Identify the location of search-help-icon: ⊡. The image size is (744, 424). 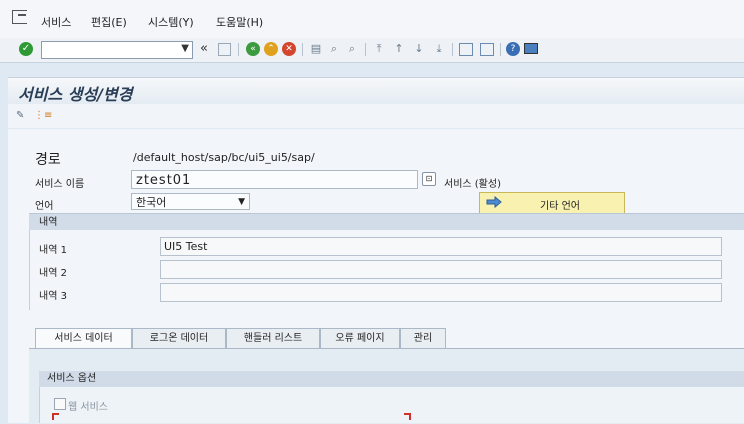
(429, 179).